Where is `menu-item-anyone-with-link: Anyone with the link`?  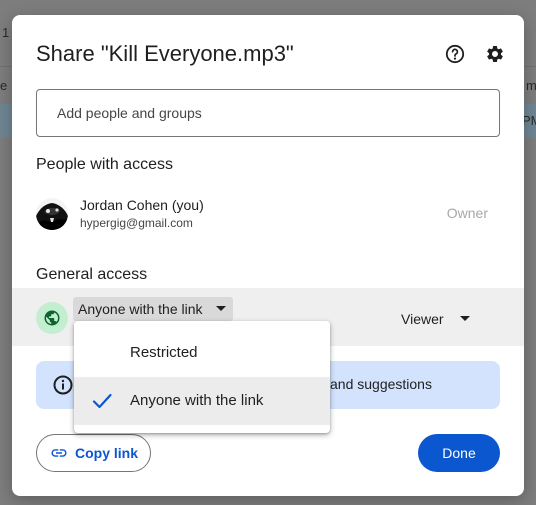 menu-item-anyone-with-link: Anyone with the link is located at coordinates (202, 401).